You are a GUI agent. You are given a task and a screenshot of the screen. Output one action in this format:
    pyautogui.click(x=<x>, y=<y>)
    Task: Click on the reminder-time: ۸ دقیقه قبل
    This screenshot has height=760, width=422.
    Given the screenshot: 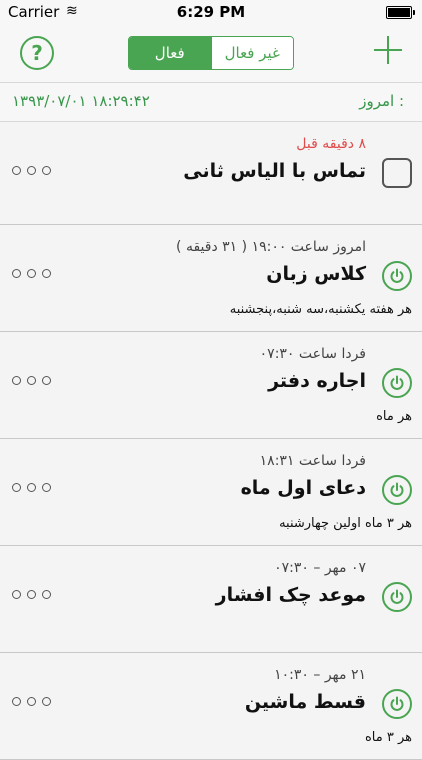 What is the action you would take?
    pyautogui.click(x=331, y=144)
    